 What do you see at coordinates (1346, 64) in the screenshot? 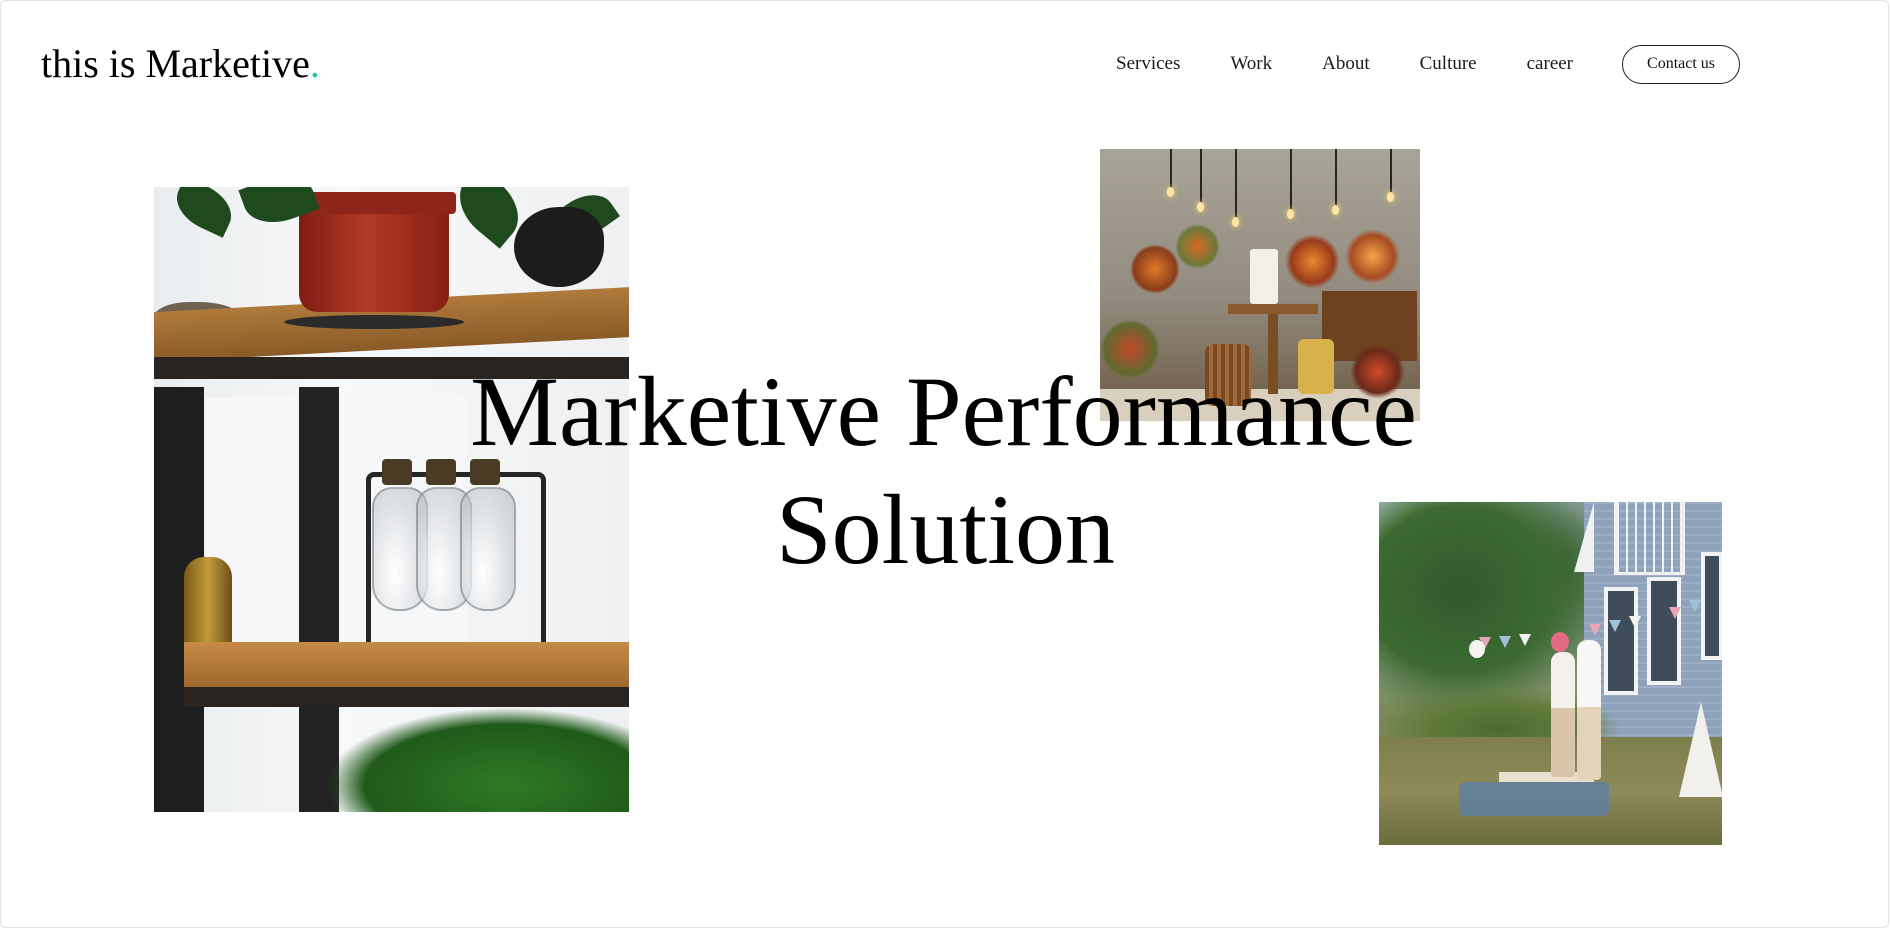
I see `nav-link-about: About` at bounding box center [1346, 64].